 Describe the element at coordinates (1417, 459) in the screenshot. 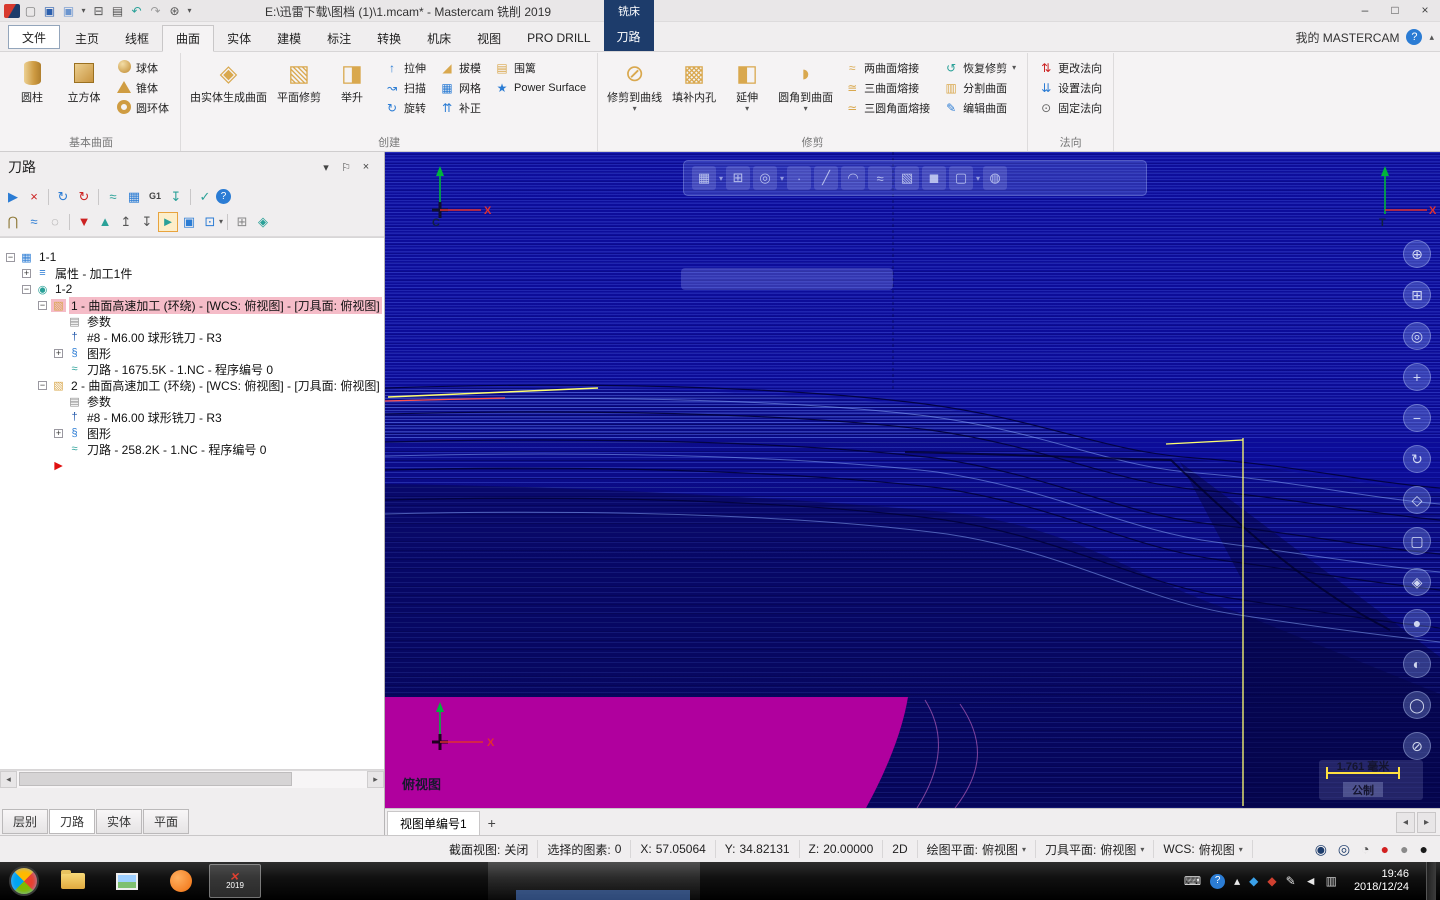

I see `dynamic-rotate-icon: ↻` at that location.